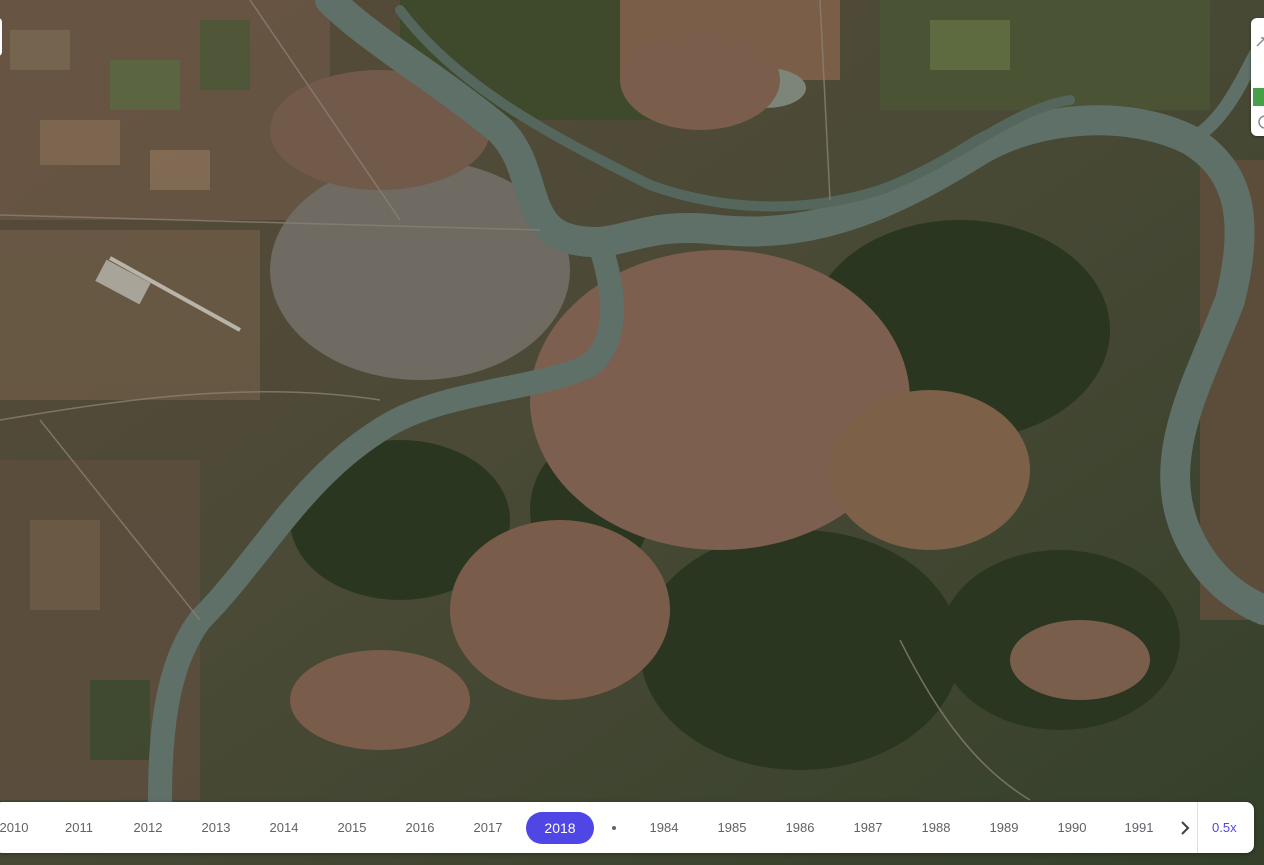 This screenshot has width=1264, height=865. I want to click on year-1991: 1991, so click(1139, 827).